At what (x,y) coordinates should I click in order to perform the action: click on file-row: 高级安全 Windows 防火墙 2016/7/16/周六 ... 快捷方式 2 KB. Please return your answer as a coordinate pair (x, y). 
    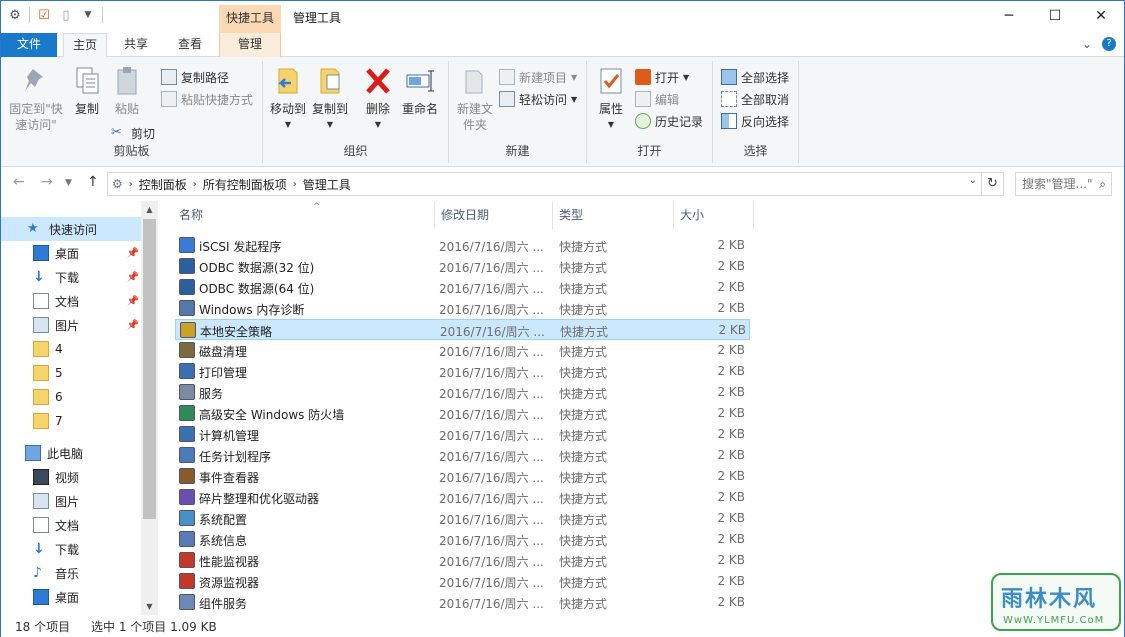
    Looking at the image, I should click on (462, 413).